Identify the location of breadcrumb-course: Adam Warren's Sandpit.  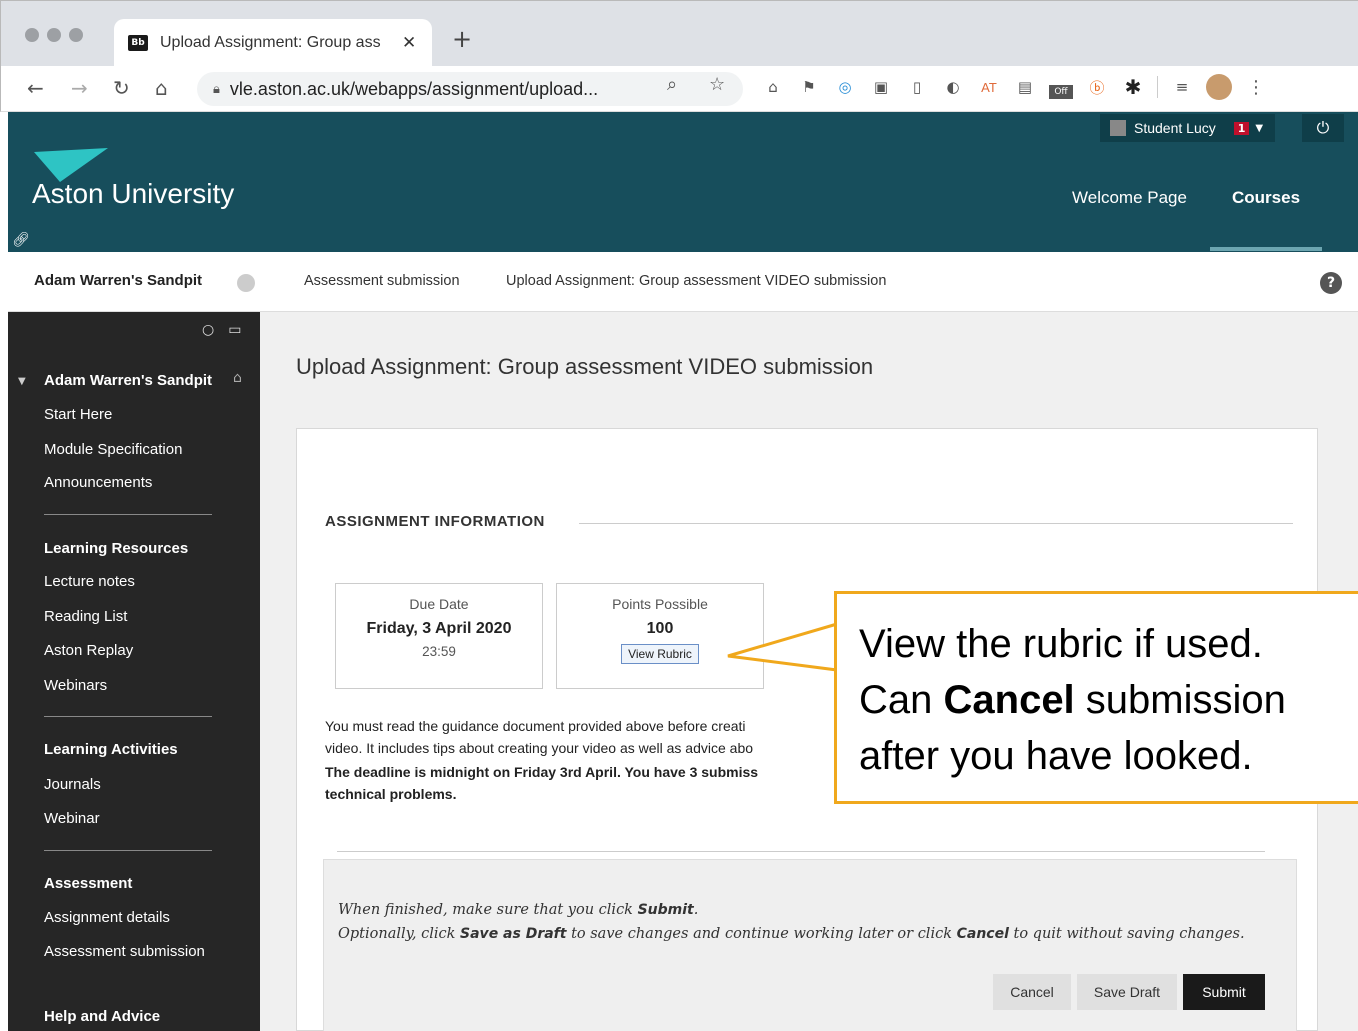
(118, 280).